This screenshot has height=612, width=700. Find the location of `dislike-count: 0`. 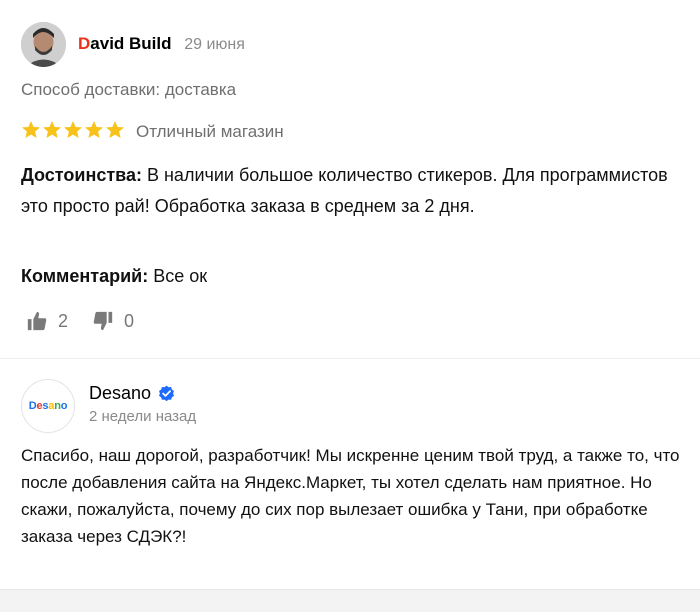

dislike-count: 0 is located at coordinates (129, 320).